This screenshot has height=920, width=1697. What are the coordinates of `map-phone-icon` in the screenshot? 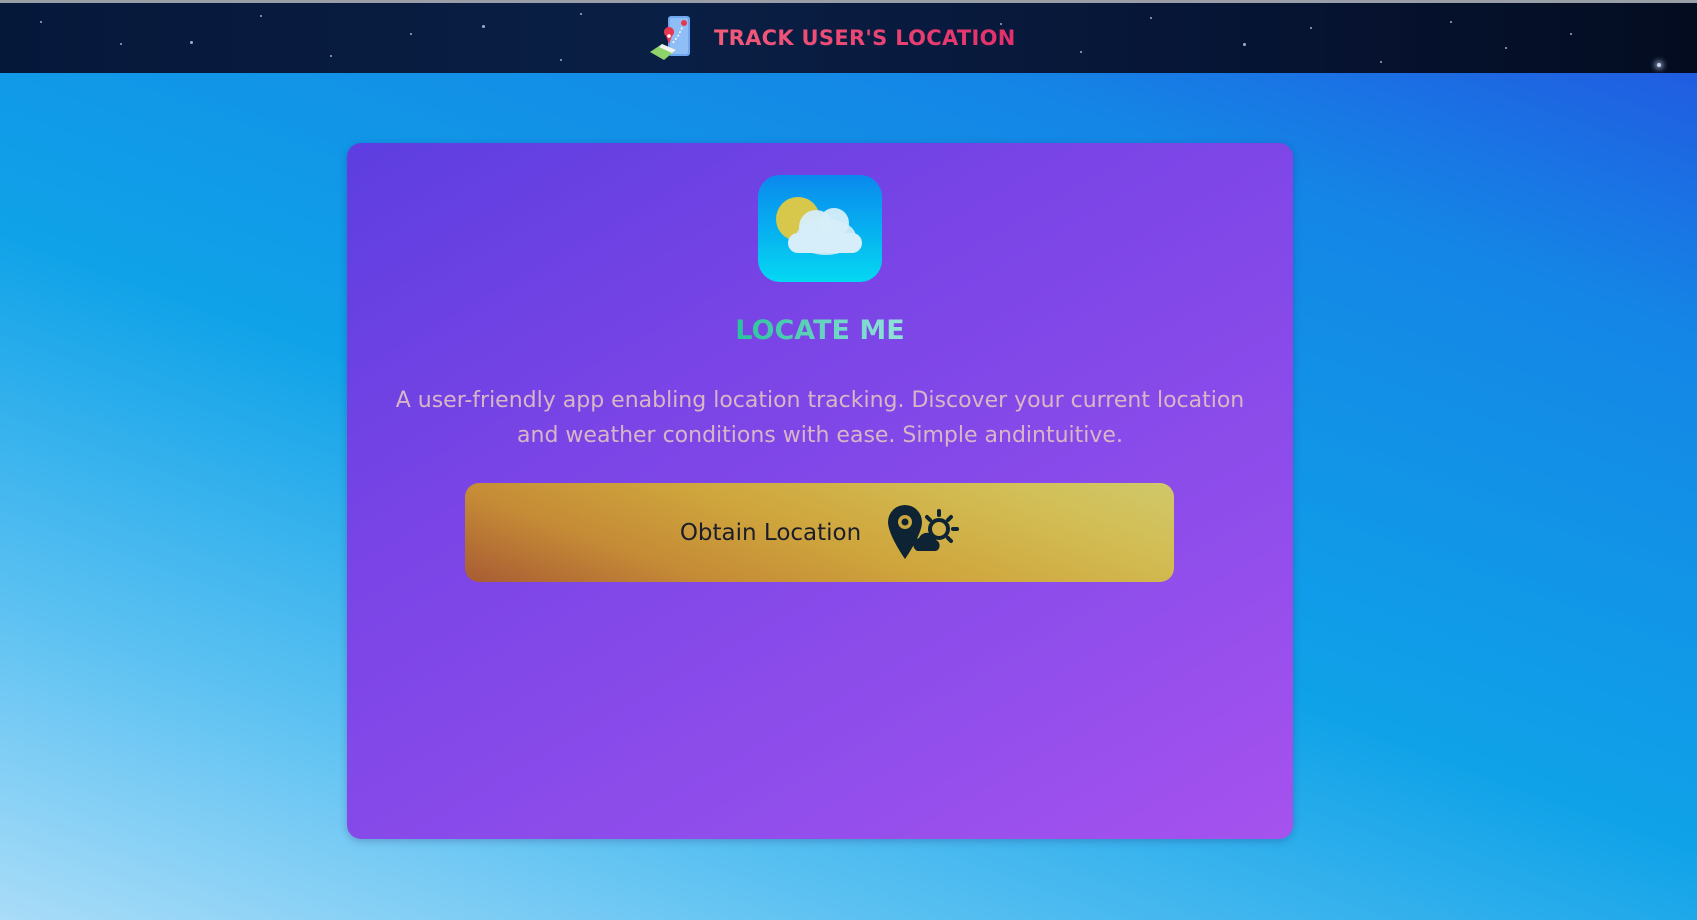 It's located at (670, 38).